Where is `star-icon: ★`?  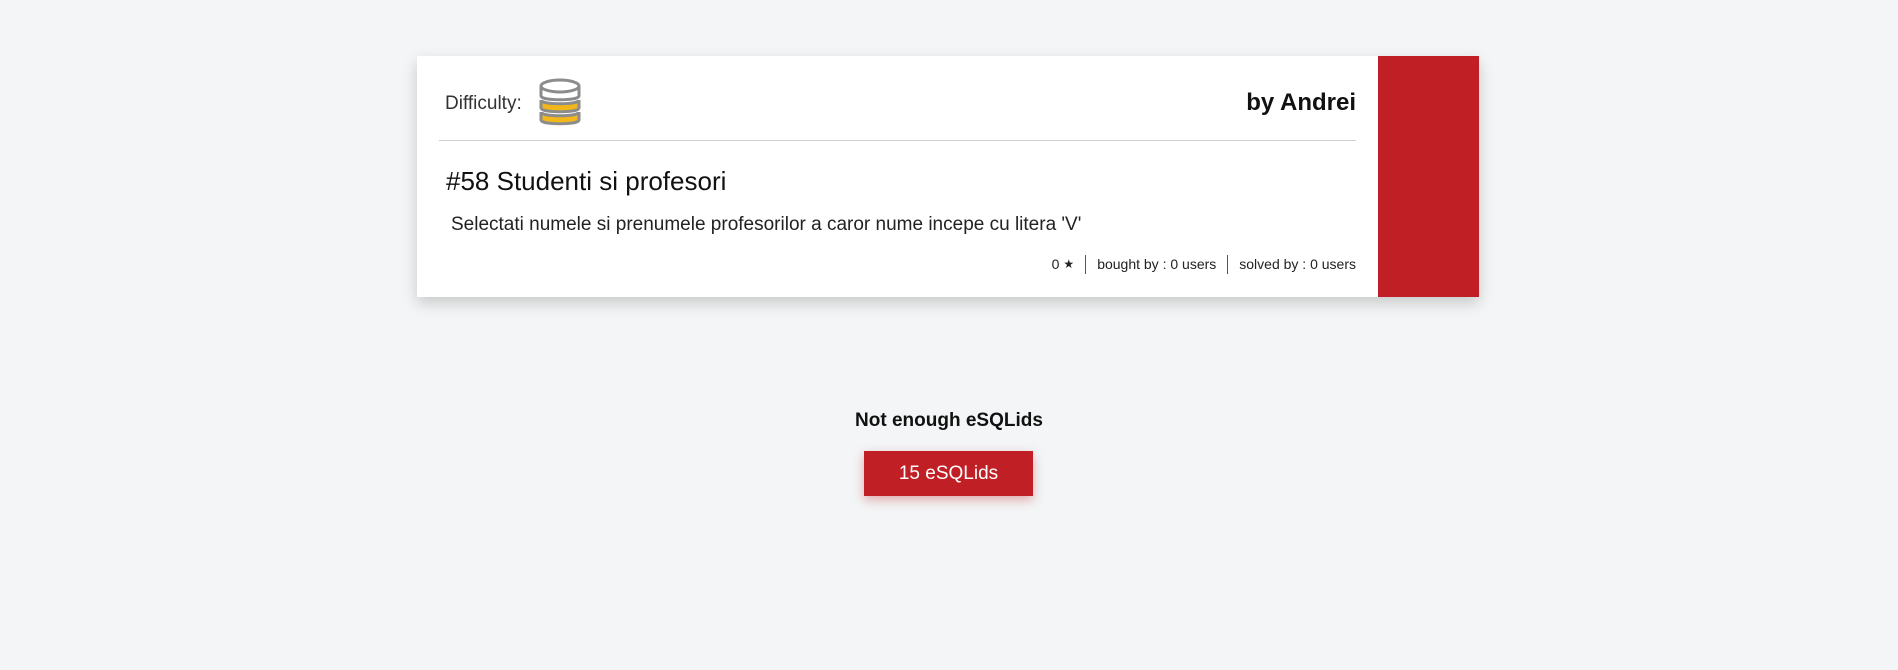
star-icon: ★ is located at coordinates (1069, 264).